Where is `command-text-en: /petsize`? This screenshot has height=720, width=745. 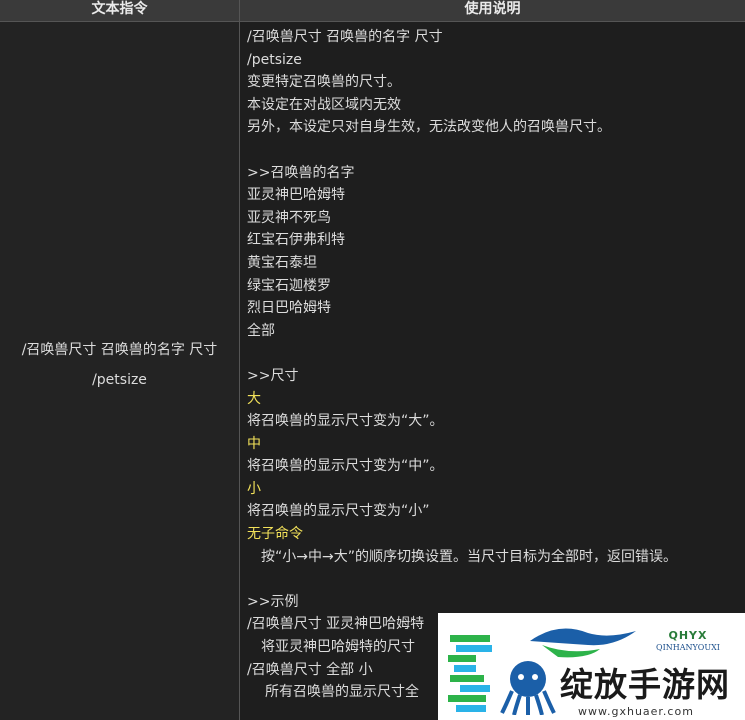
command-text-en: /petsize is located at coordinates (119, 380).